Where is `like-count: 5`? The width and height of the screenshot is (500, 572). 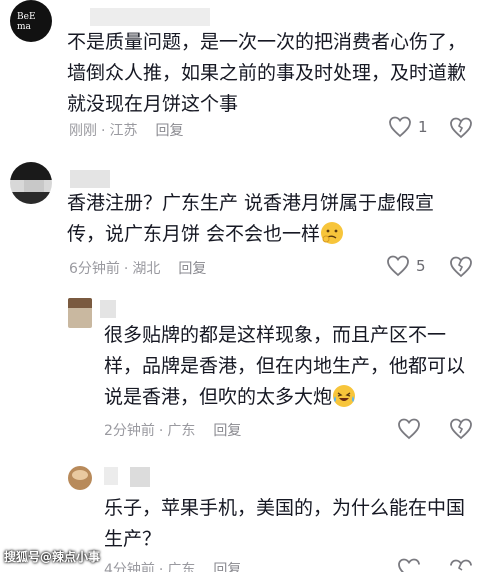
like-count: 5 is located at coordinates (421, 266).